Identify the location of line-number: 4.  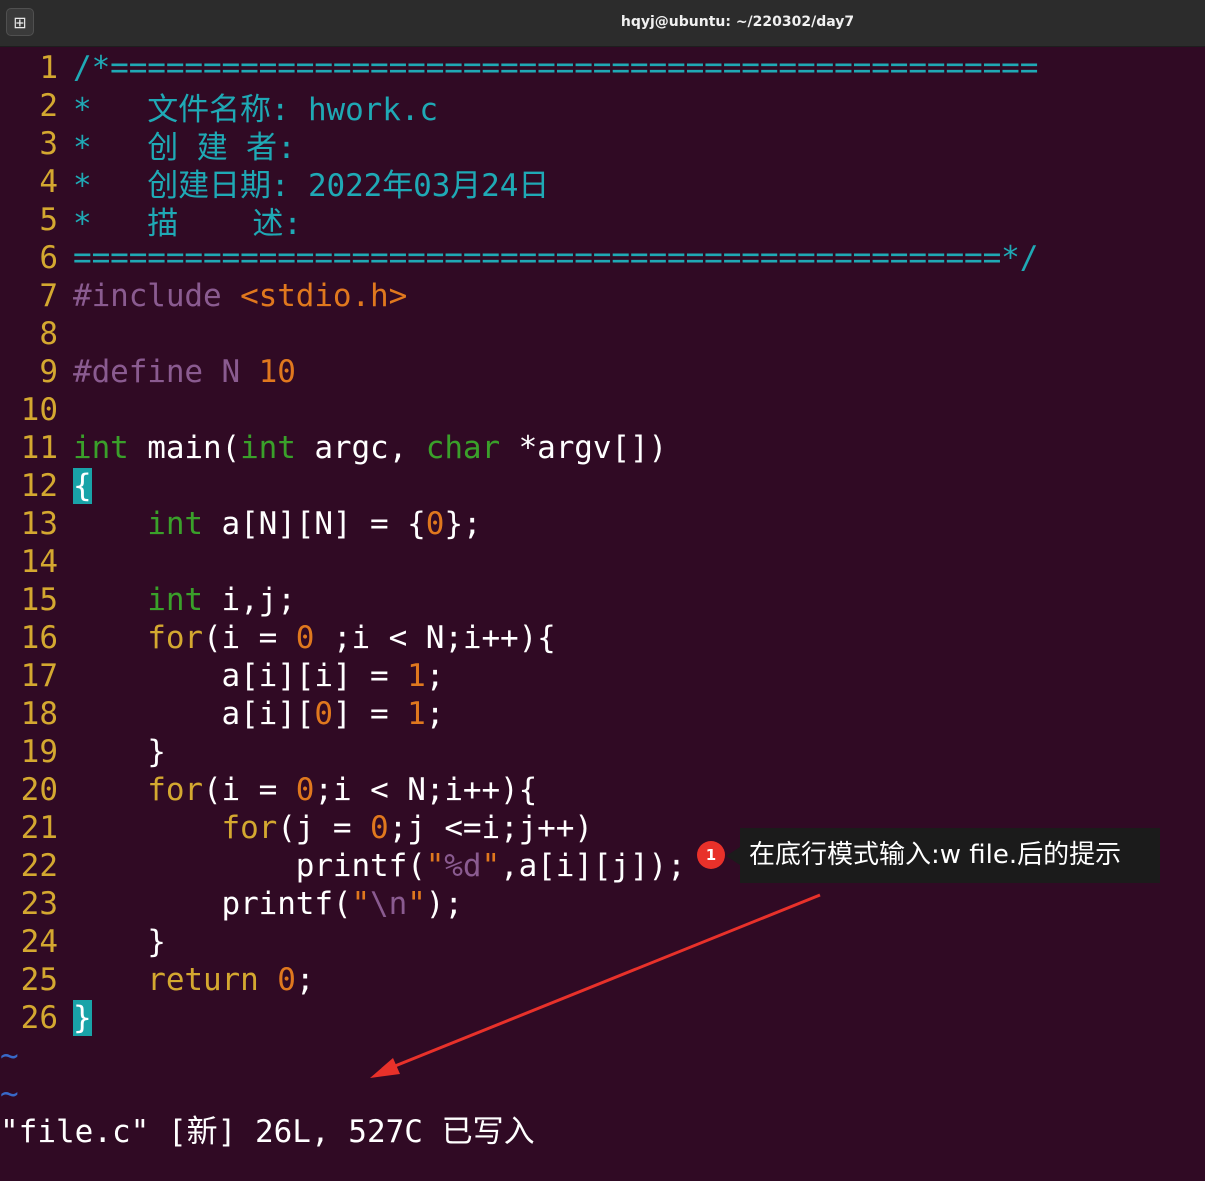
(48, 182).